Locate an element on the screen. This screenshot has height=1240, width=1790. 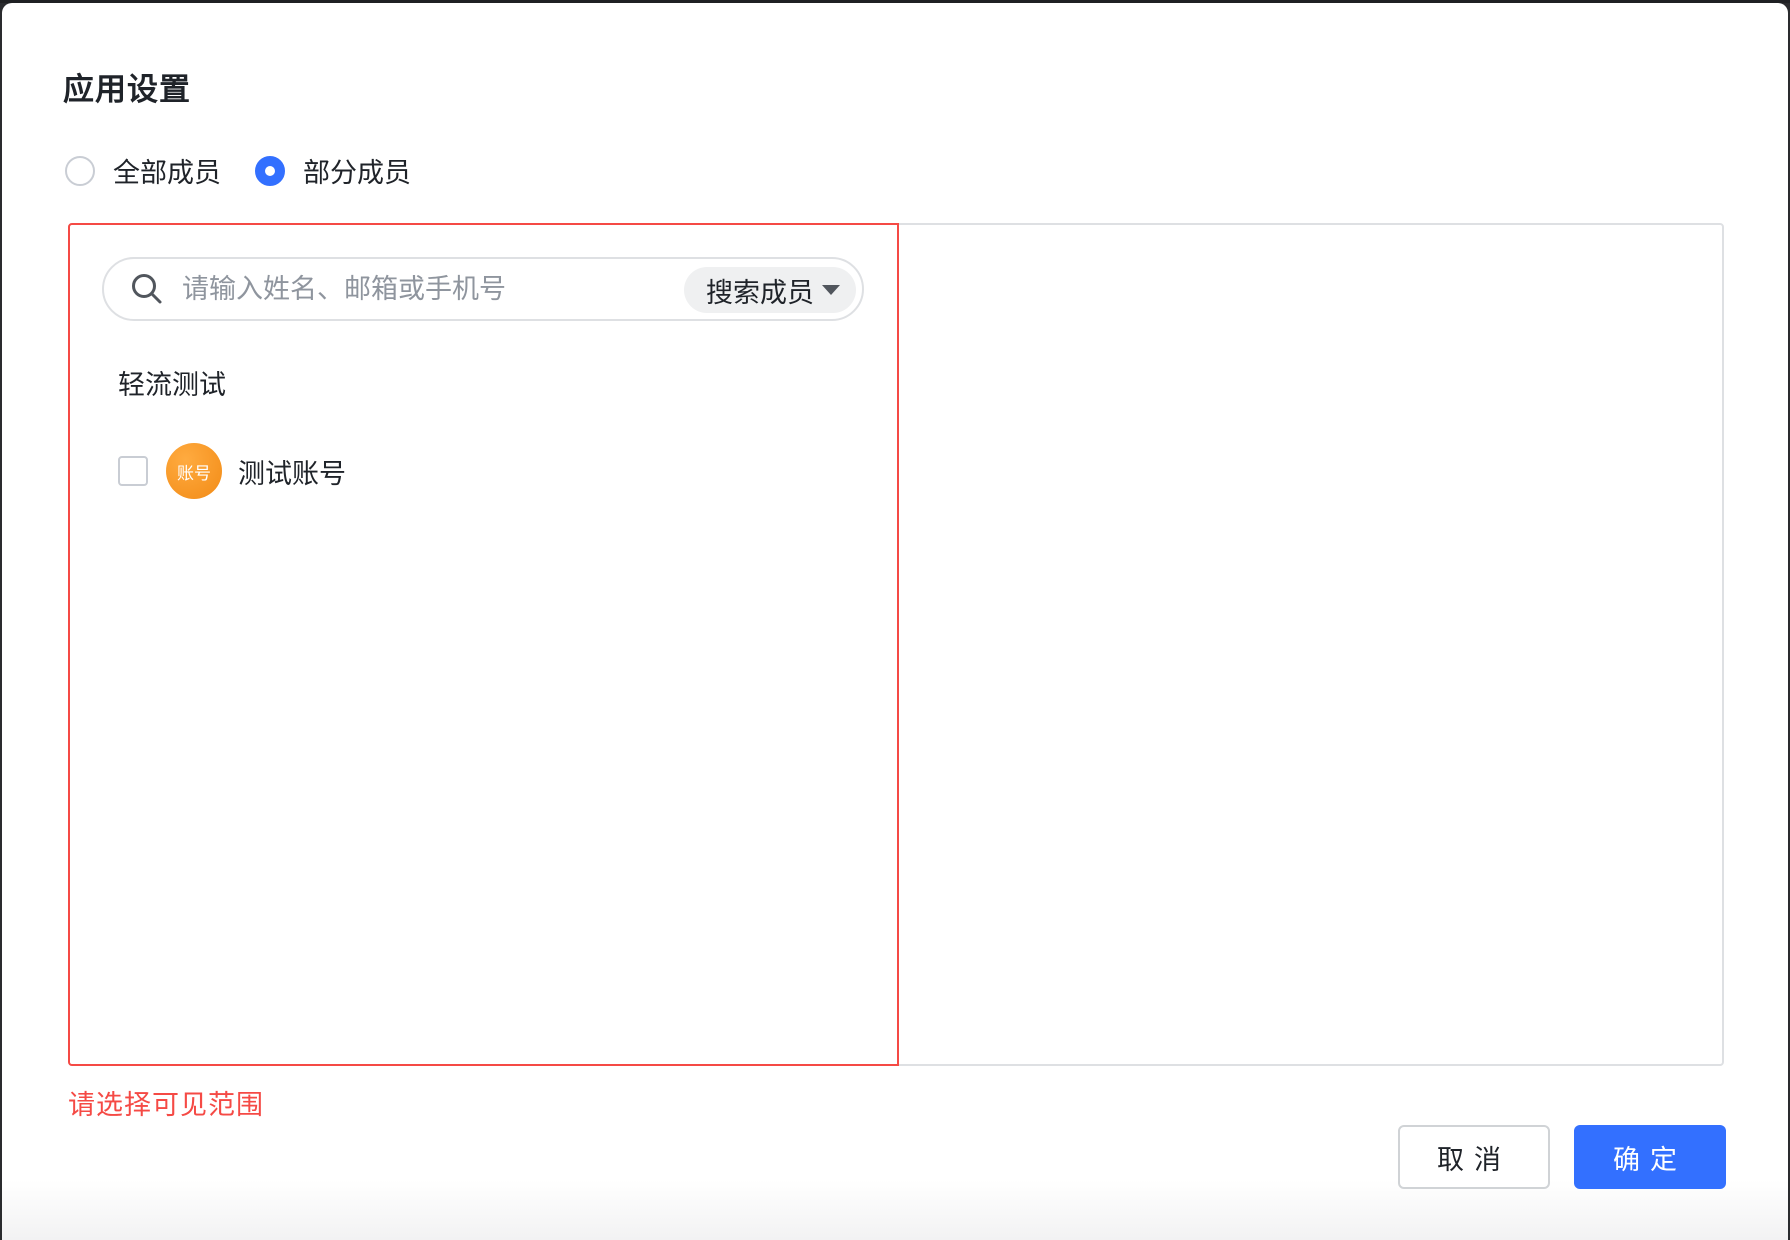
radio-partial-members: 部分成员 is located at coordinates (333, 170).